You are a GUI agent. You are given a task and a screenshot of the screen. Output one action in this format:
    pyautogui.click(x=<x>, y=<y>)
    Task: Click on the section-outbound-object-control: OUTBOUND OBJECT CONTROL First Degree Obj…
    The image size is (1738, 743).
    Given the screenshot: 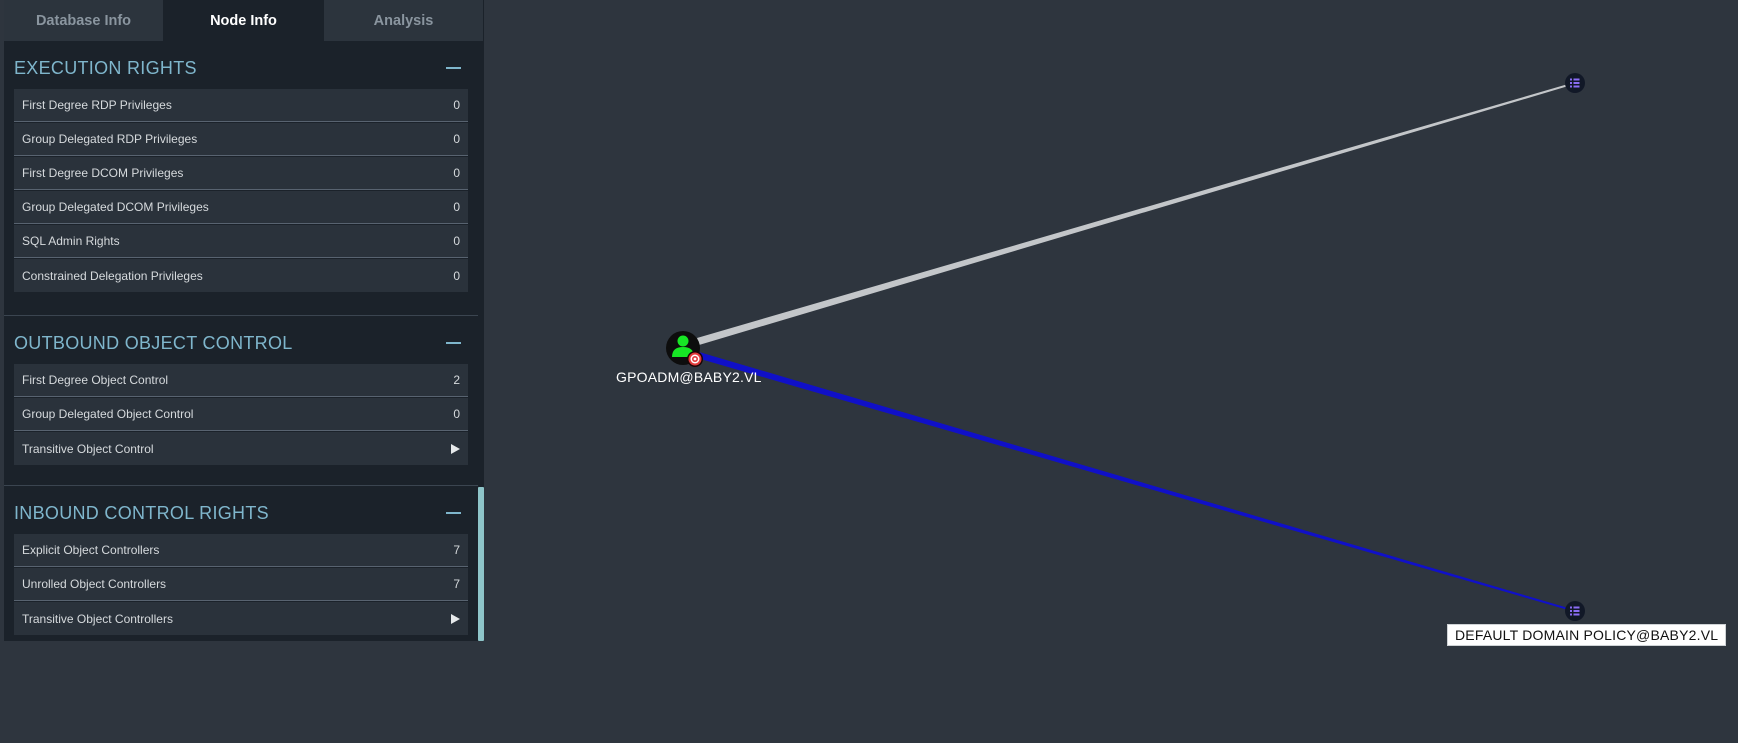 What is the action you would take?
    pyautogui.click(x=241, y=400)
    